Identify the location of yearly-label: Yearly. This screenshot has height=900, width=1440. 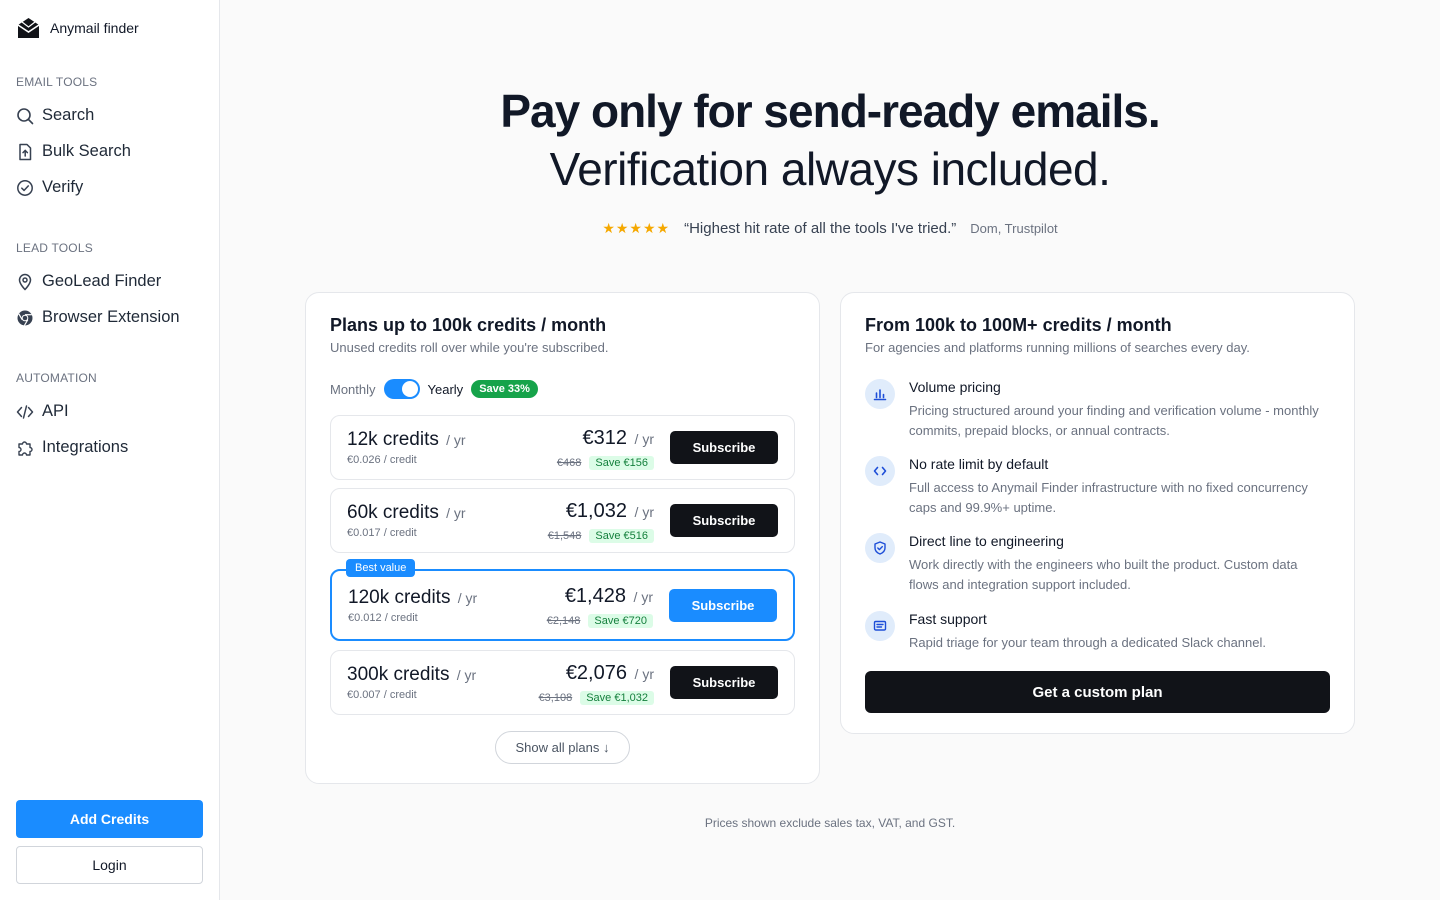
(446, 389).